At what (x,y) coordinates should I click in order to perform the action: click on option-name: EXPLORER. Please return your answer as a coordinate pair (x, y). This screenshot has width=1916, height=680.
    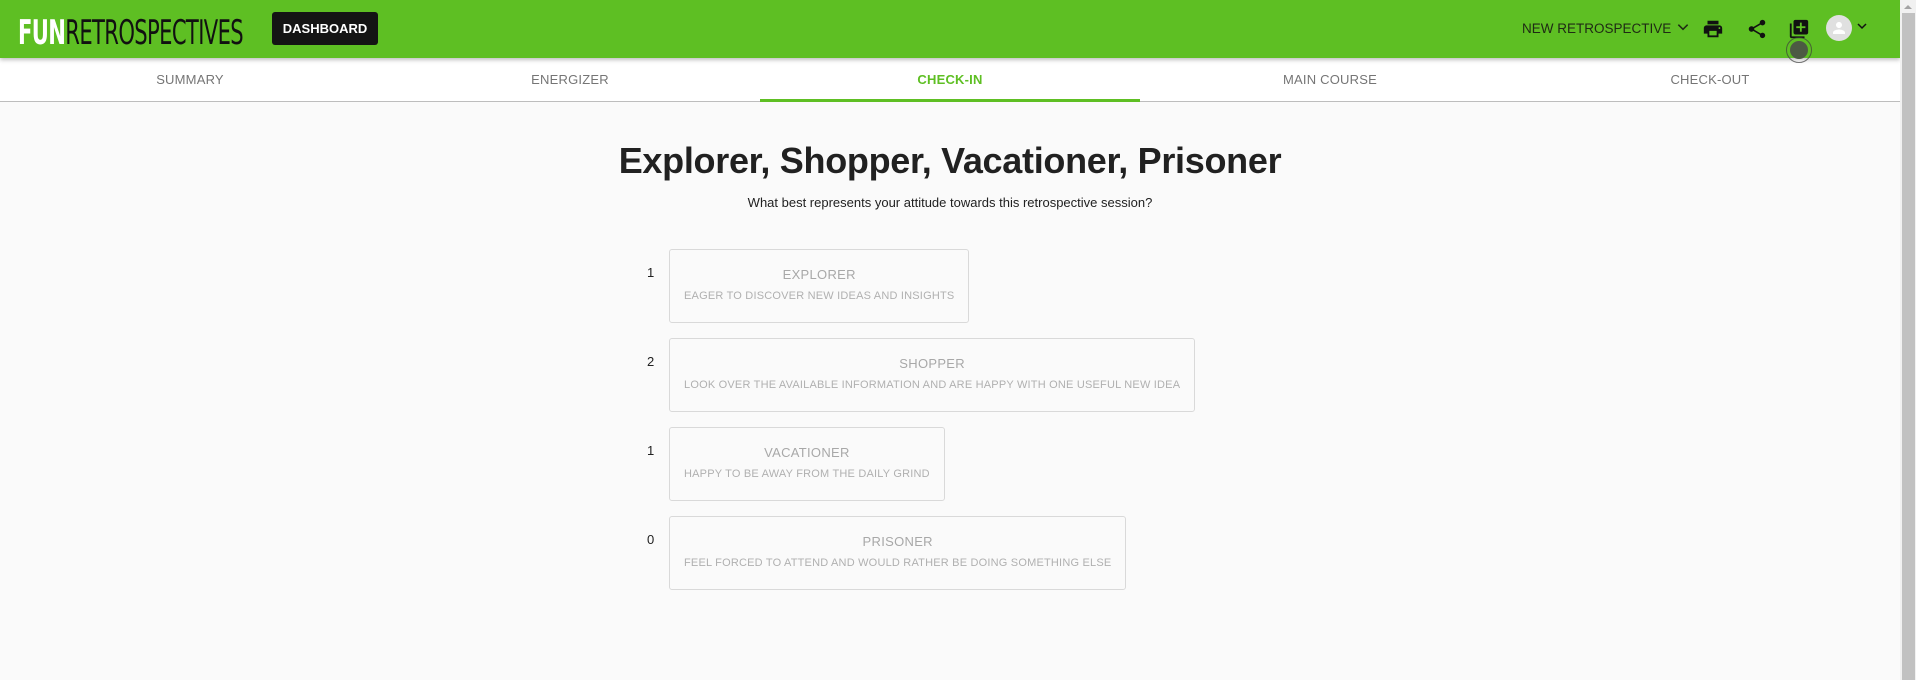
    Looking at the image, I should click on (819, 274).